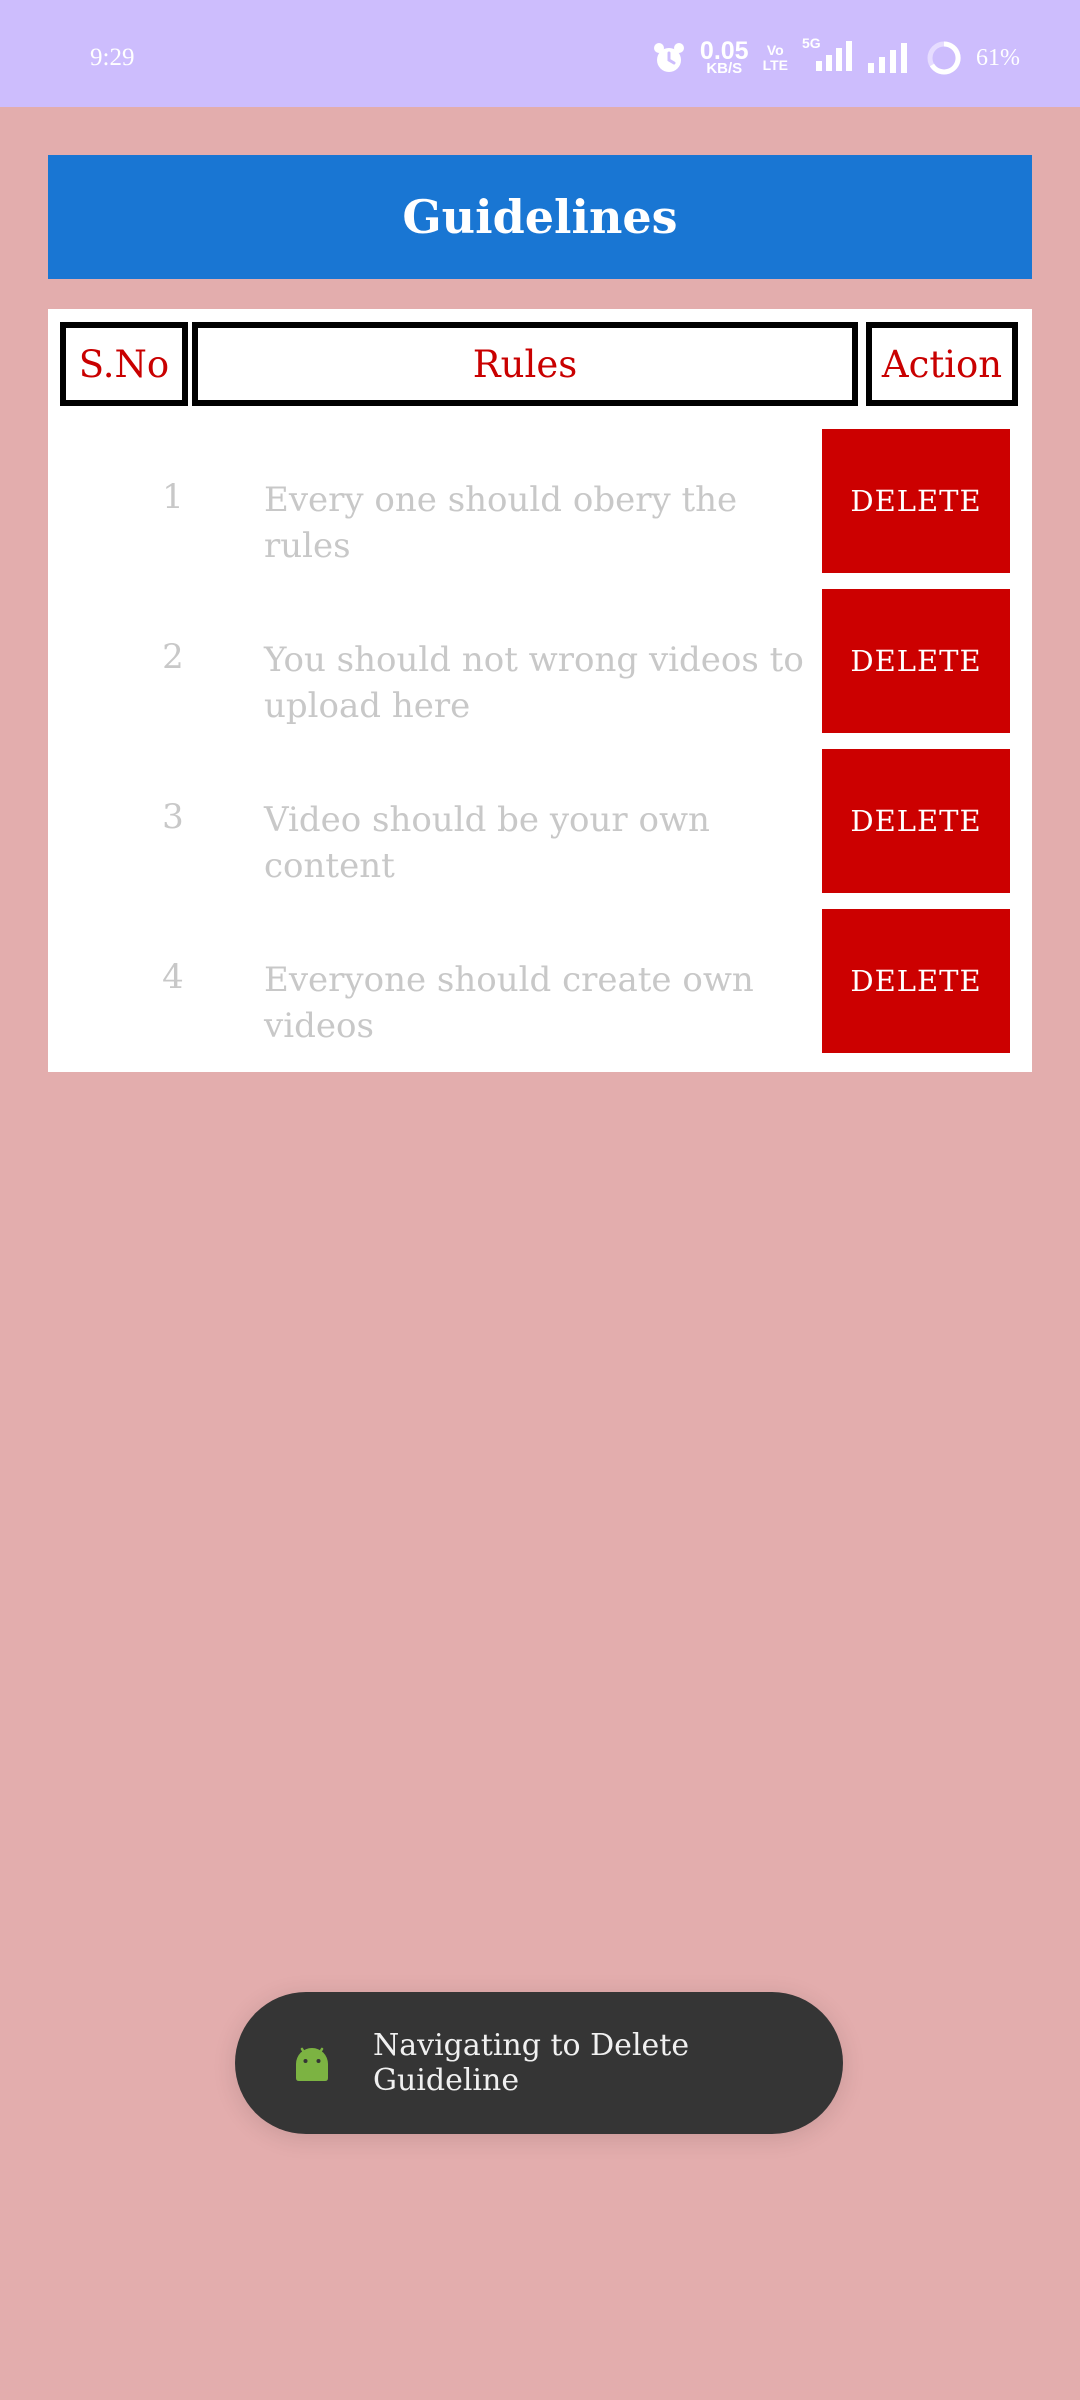 The image size is (1080, 2400). I want to click on signal-bars-2-icon, so click(887, 58).